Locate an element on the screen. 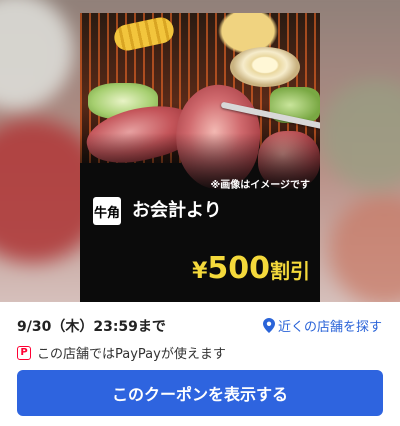 The width and height of the screenshot is (400, 426). paypay-text: この店舗ではPayPayが使えます is located at coordinates (131, 354).